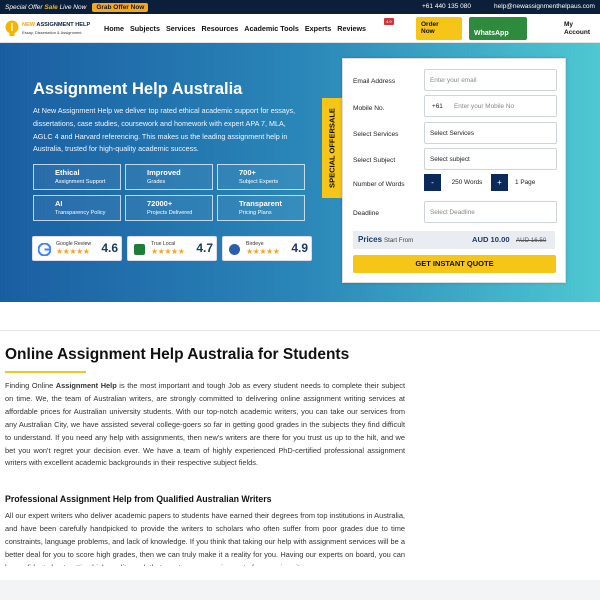 Image resolution: width=600 pixels, height=600 pixels. What do you see at coordinates (220, 28) in the screenshot?
I see `nav-item-resources: Resources` at bounding box center [220, 28].